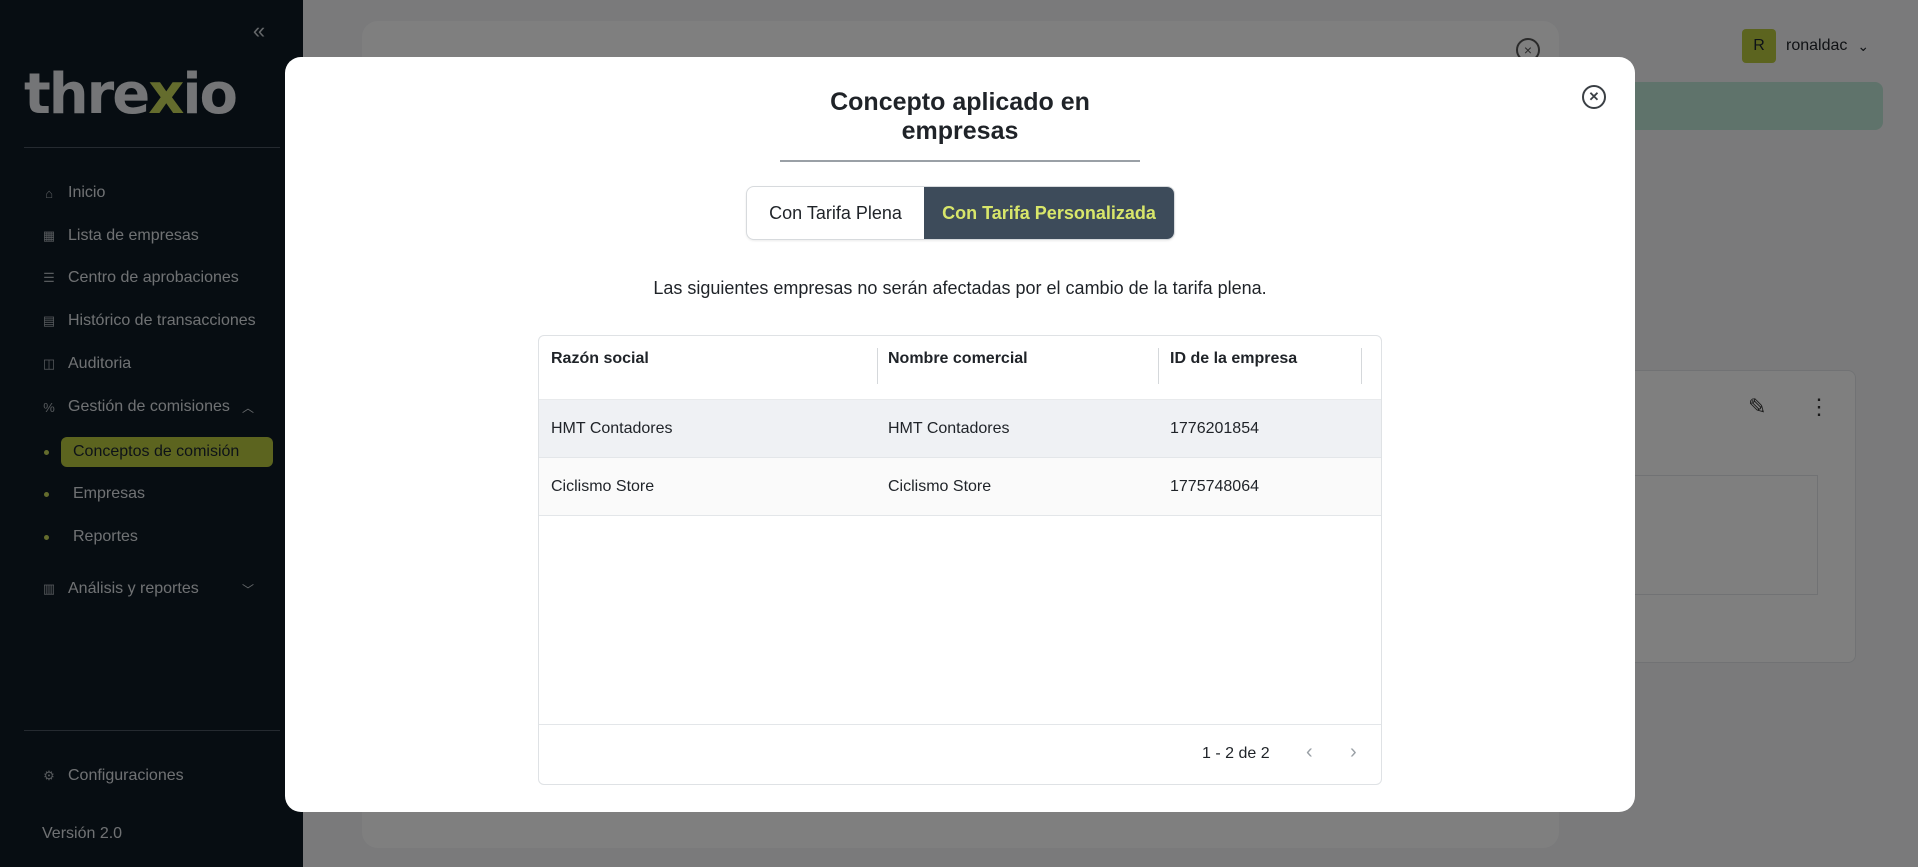 The width and height of the screenshot is (1918, 867). Describe the element at coordinates (603, 486) in the screenshot. I see `cell-razon-social: Ciclismo Store` at that location.